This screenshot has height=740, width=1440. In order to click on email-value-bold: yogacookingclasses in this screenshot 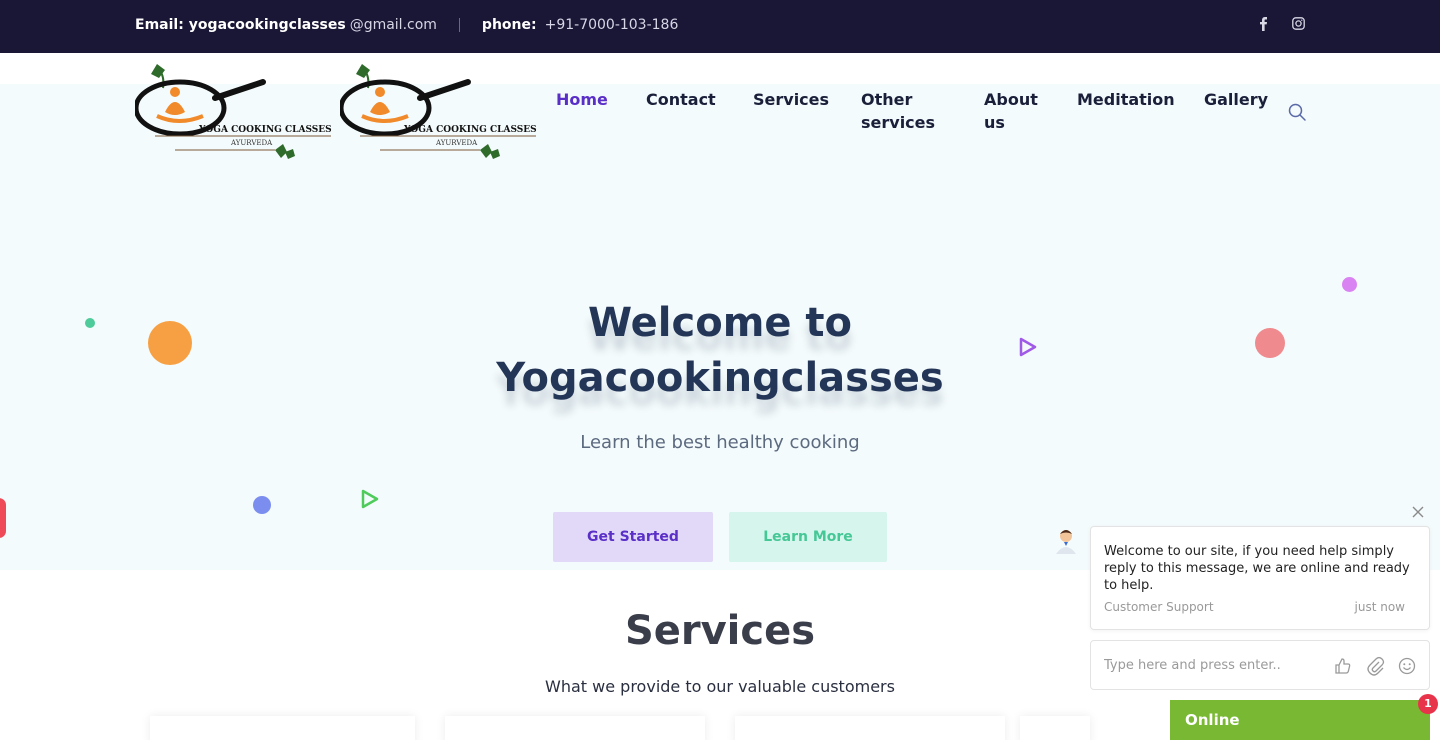, I will do `click(267, 25)`.